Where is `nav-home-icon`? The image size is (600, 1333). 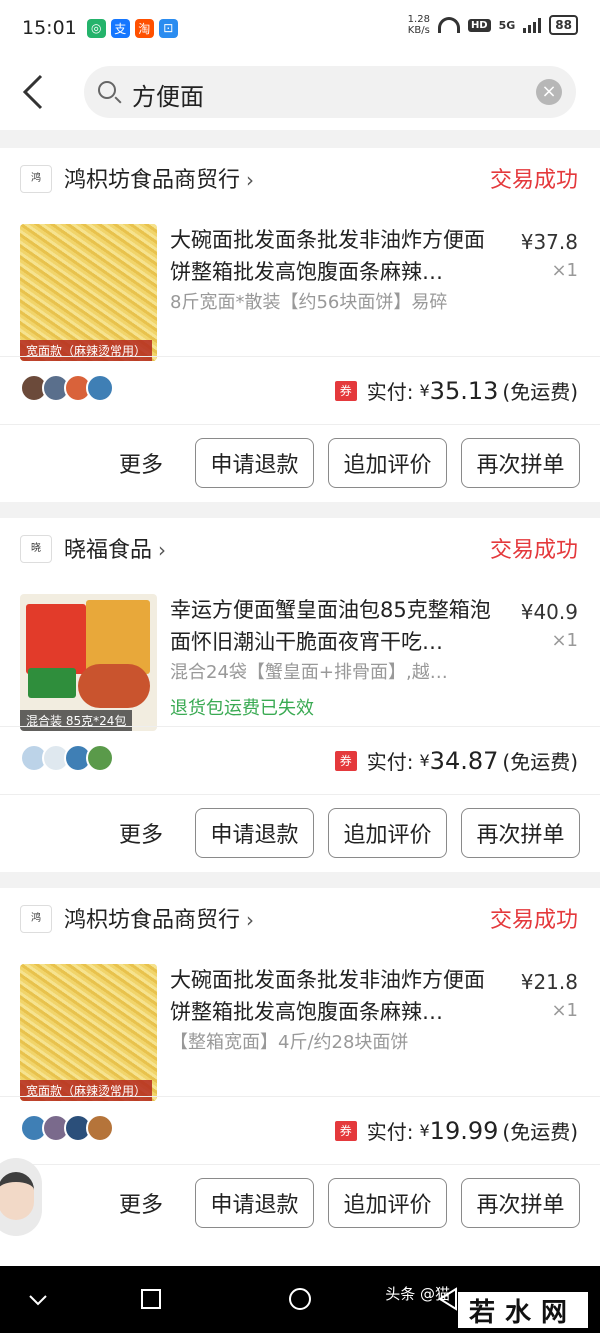
nav-home-icon is located at coordinates (300, 1299).